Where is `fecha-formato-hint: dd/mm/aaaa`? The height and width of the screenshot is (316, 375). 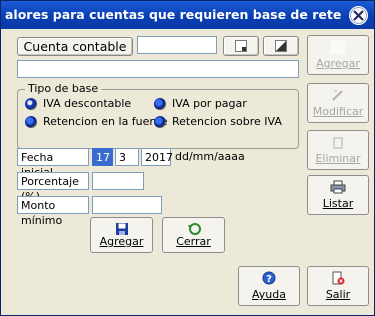 fecha-formato-hint: dd/mm/aaaa is located at coordinates (210, 156).